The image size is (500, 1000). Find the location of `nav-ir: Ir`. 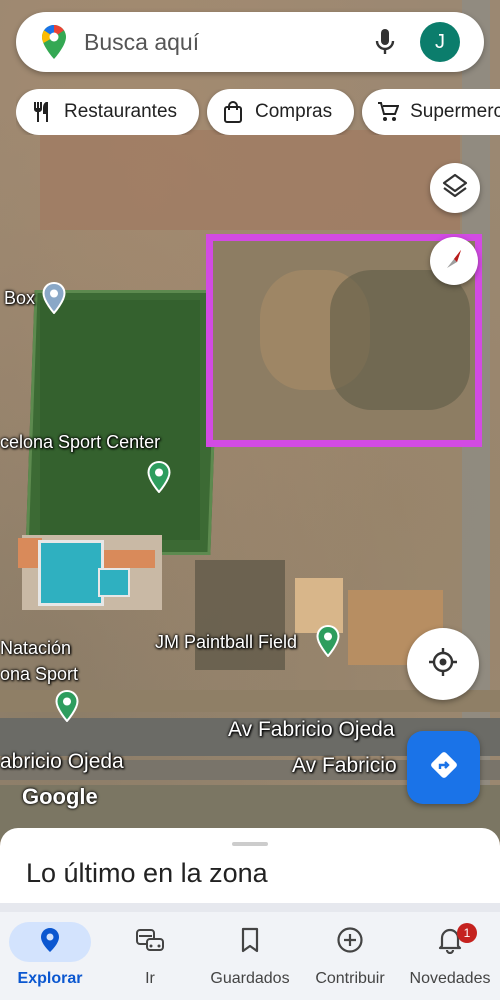

nav-ir: Ir is located at coordinates (150, 956).